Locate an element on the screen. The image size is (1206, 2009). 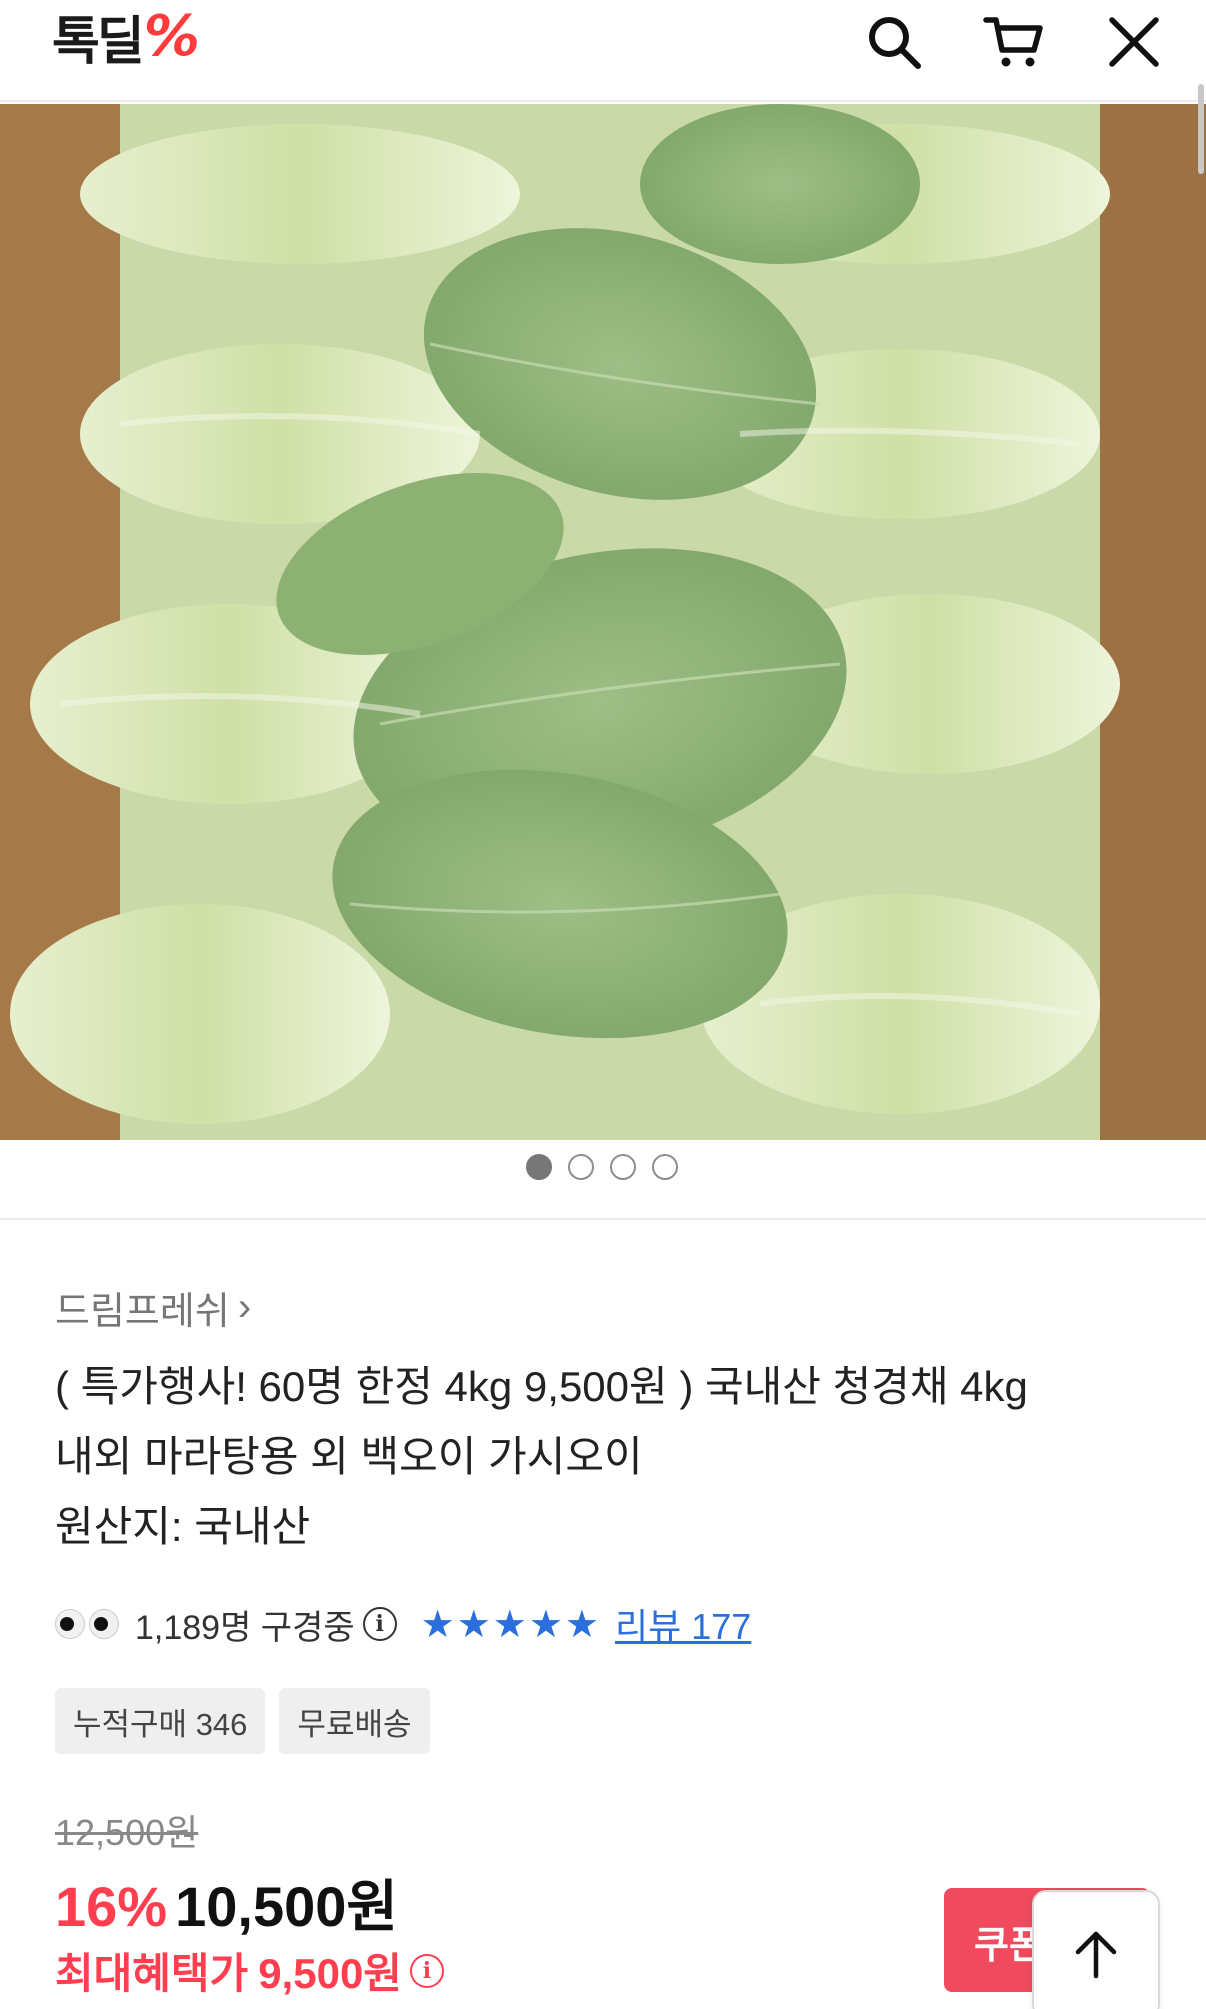
scrollbar-thumb is located at coordinates (1201, 129).